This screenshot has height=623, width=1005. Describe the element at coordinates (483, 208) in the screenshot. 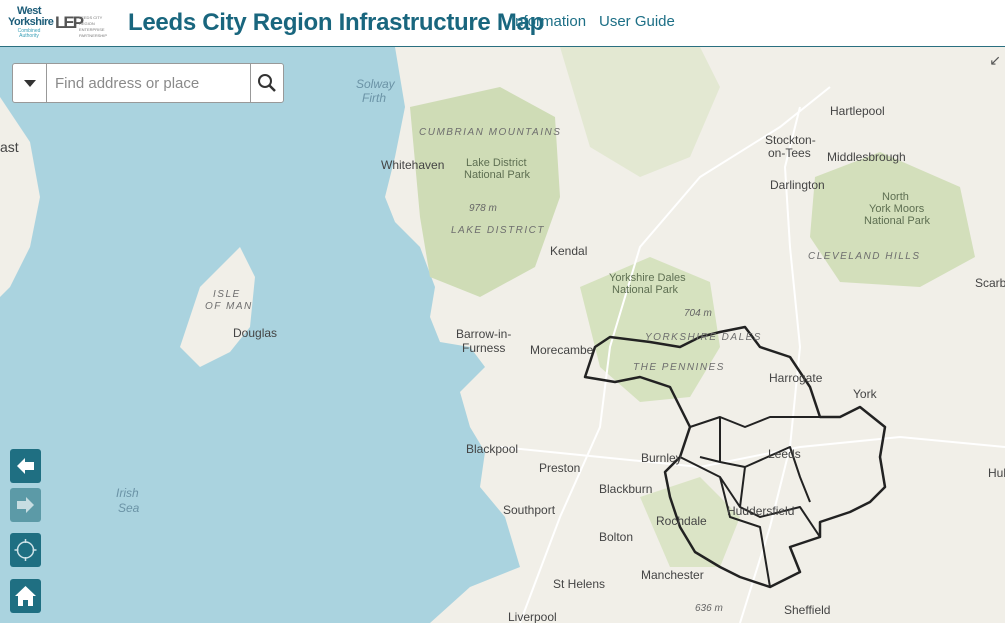

I see `elevation-label-978: 978 m` at that location.